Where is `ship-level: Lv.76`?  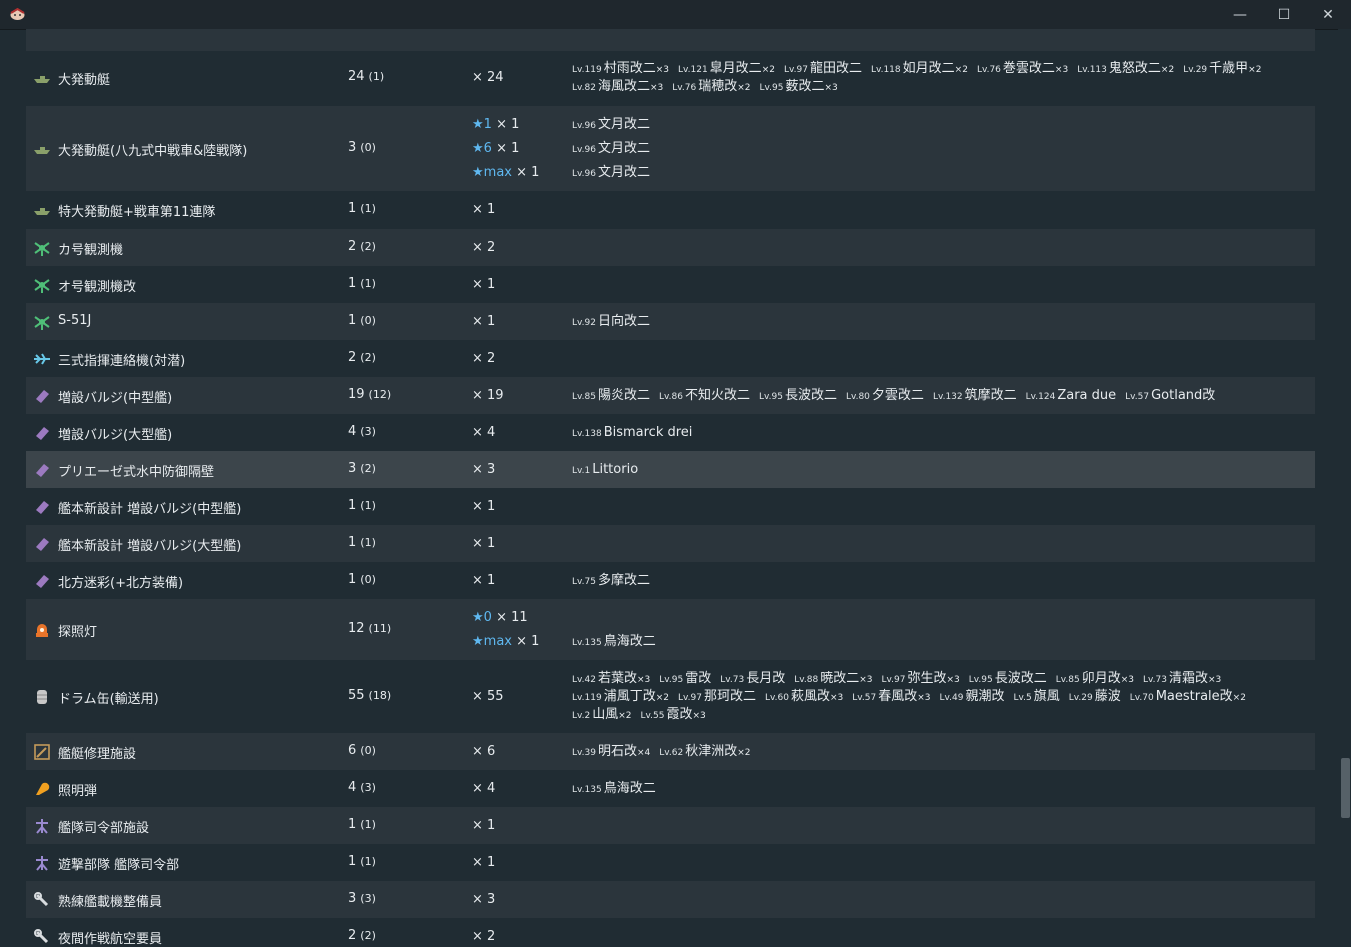
ship-level: Lv.76 is located at coordinates (684, 88).